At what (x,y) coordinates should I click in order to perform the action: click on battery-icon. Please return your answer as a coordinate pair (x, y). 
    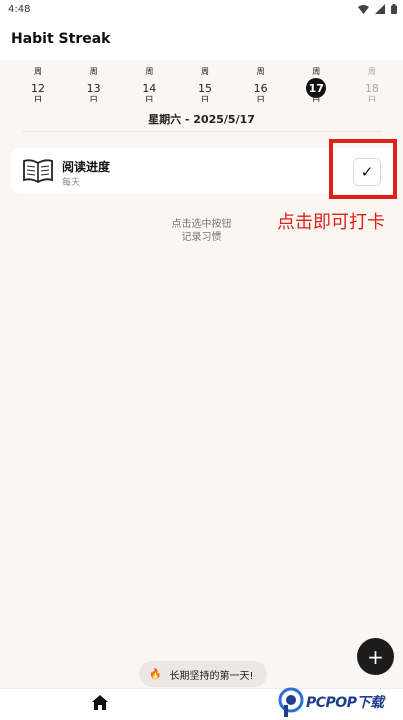
    Looking at the image, I should click on (394, 9).